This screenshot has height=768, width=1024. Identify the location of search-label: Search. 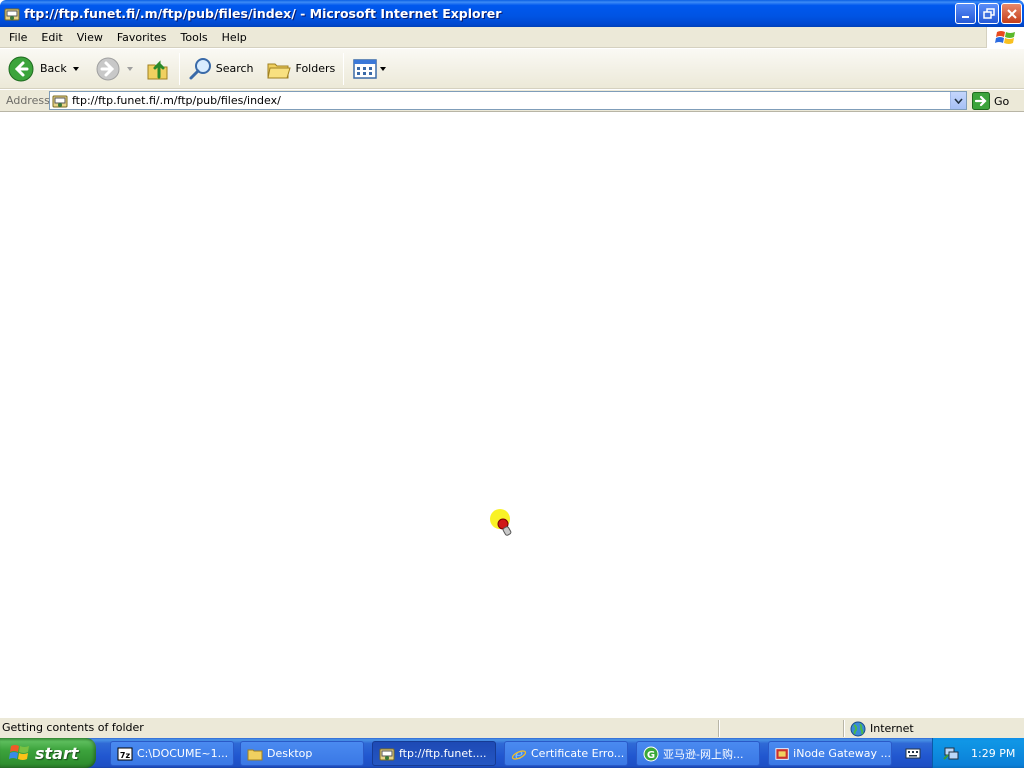
(234, 68).